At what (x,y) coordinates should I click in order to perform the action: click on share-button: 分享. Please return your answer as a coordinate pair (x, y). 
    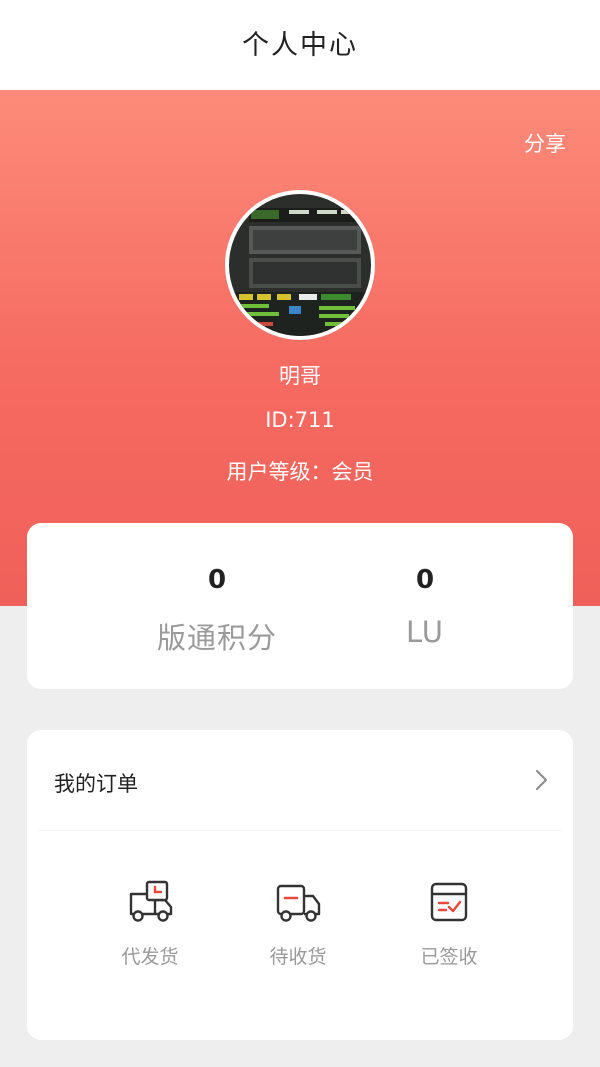
    Looking at the image, I should click on (545, 143).